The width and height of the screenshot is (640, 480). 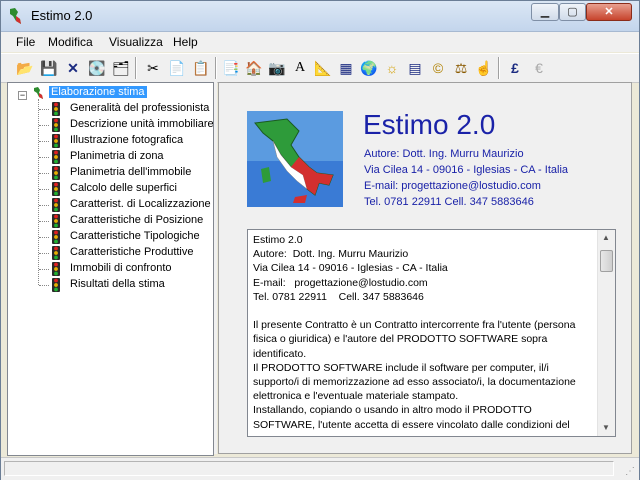 What do you see at coordinates (98, 92) in the screenshot?
I see `tree-root-label: Elaborazione stima` at bounding box center [98, 92].